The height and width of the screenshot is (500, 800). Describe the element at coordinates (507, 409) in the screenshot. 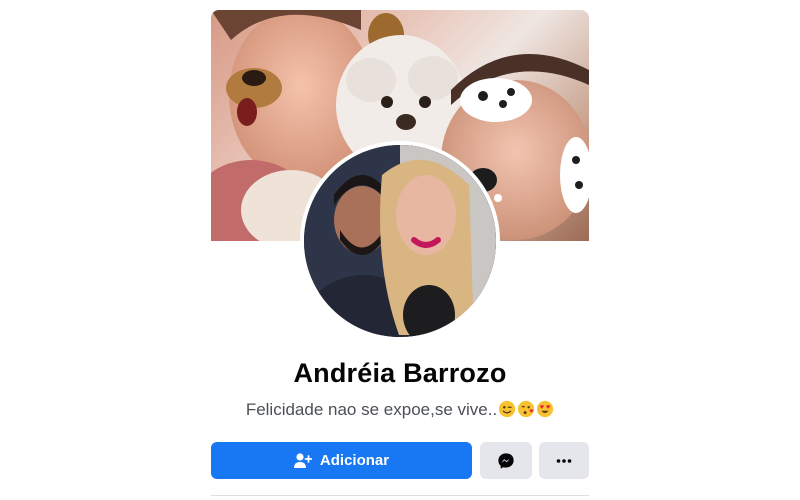

I see `winking-face-icon` at that location.